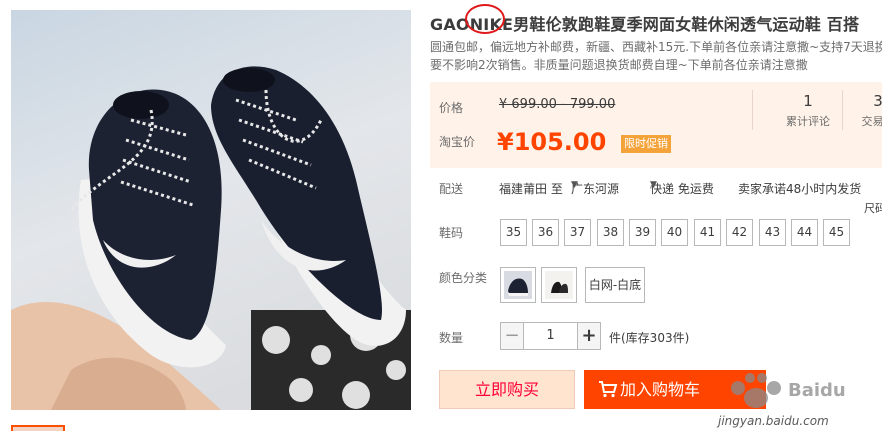 The image size is (882, 431). What do you see at coordinates (804, 232) in the screenshot?
I see `size-option: 44` at bounding box center [804, 232].